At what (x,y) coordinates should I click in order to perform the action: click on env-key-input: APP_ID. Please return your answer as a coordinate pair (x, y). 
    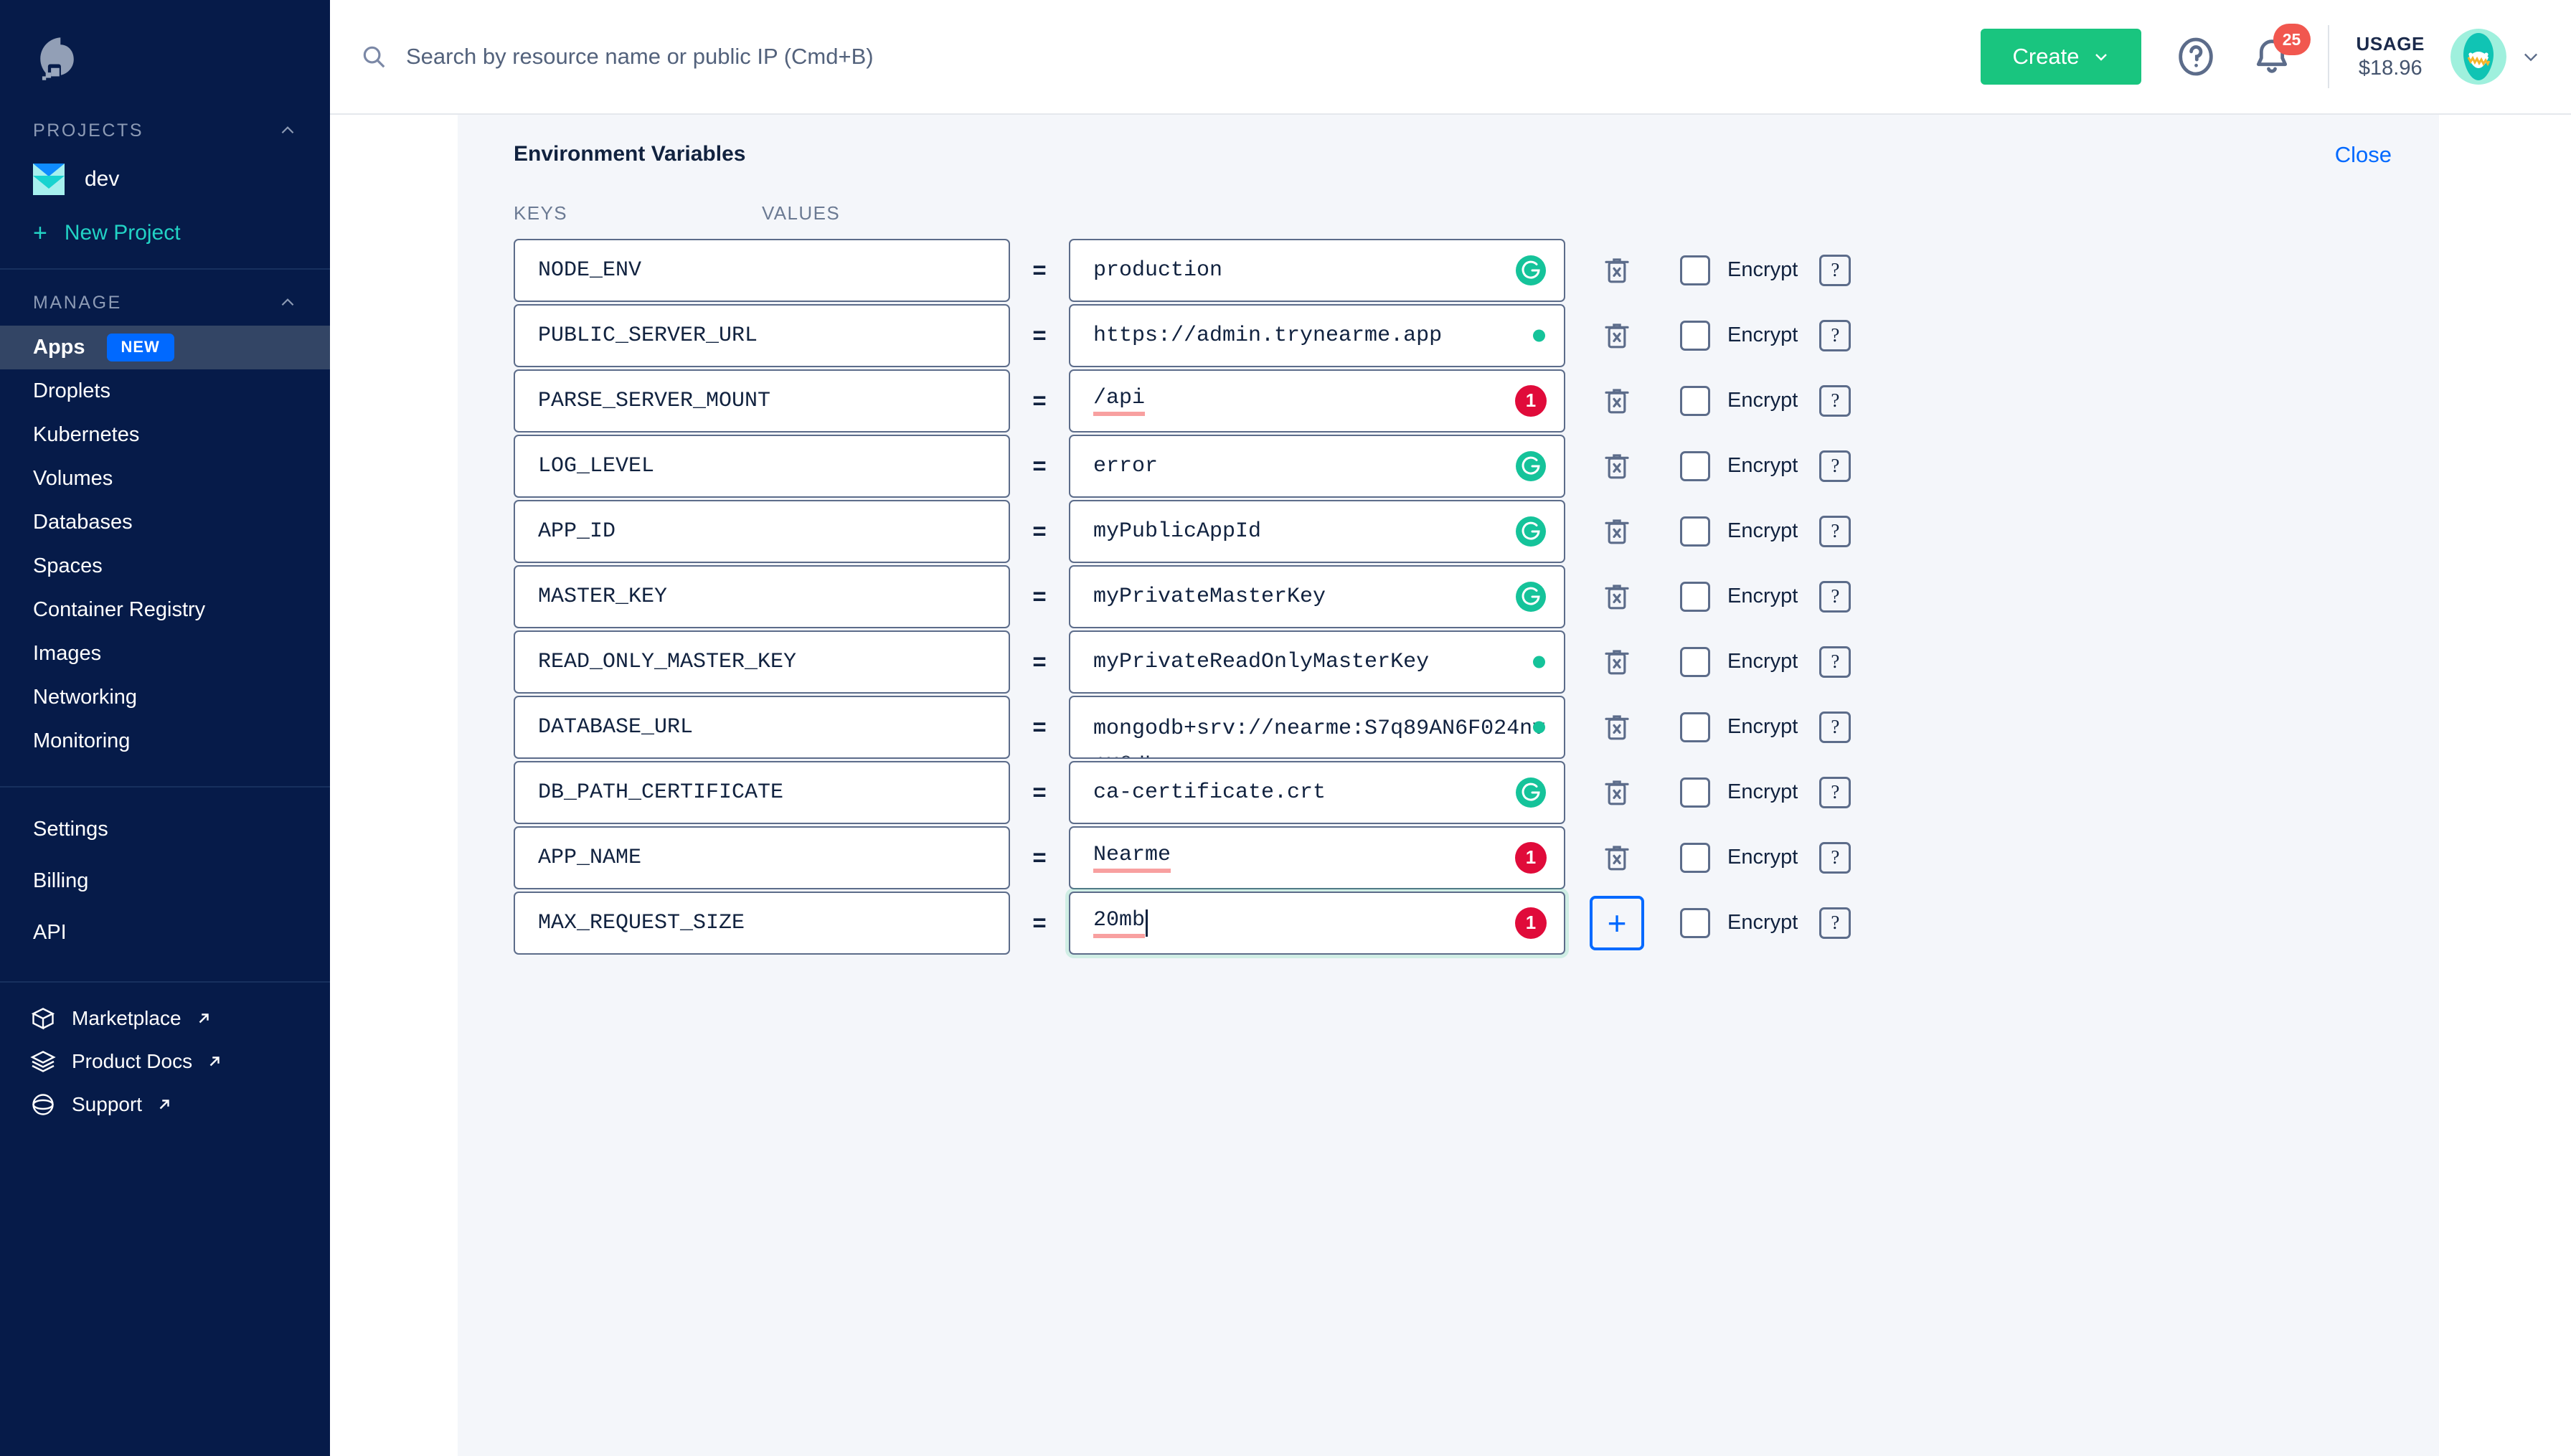
    Looking at the image, I should click on (762, 531).